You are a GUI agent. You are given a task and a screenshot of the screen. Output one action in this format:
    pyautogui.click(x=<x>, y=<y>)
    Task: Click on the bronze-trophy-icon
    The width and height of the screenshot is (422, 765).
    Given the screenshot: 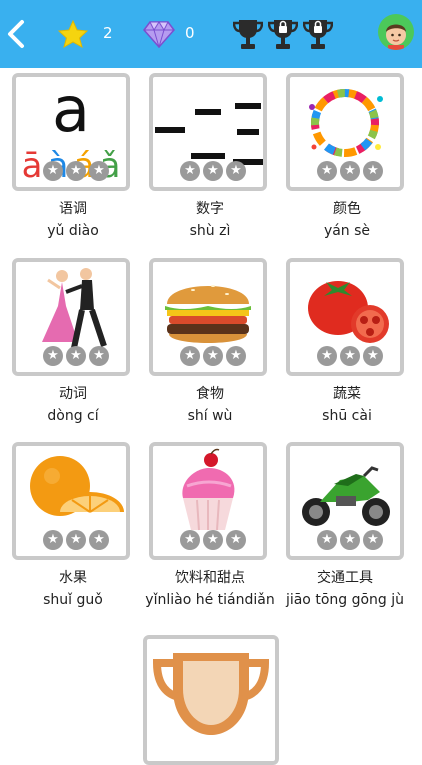 What is the action you would take?
    pyautogui.click(x=211, y=694)
    